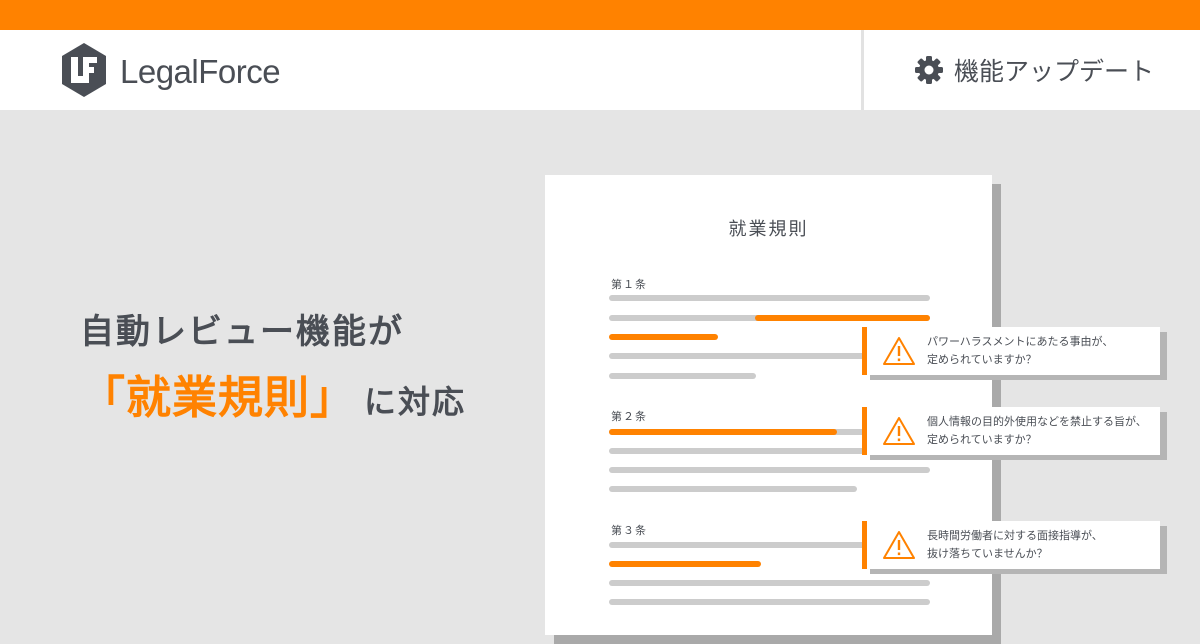  I want to click on article-label-1: 第１条, so click(629, 284).